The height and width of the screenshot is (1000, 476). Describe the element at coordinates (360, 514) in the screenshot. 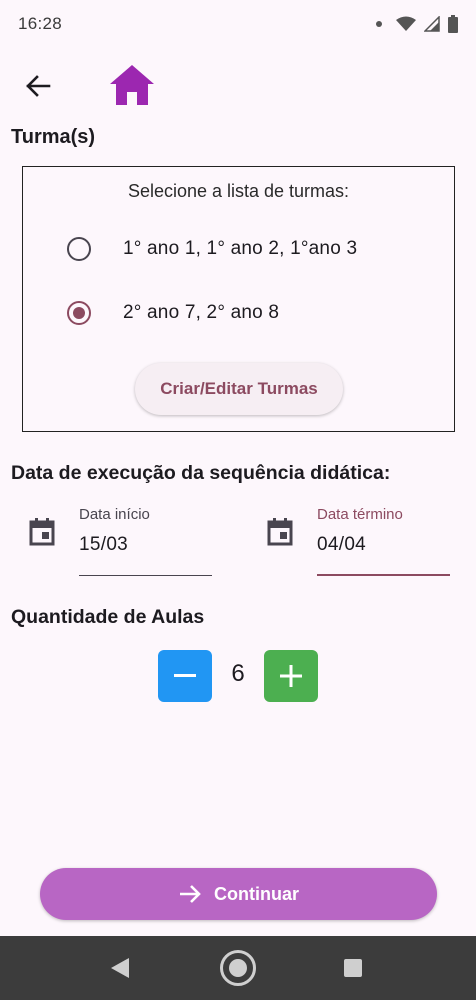

I see `end-date-label: Data término` at that location.